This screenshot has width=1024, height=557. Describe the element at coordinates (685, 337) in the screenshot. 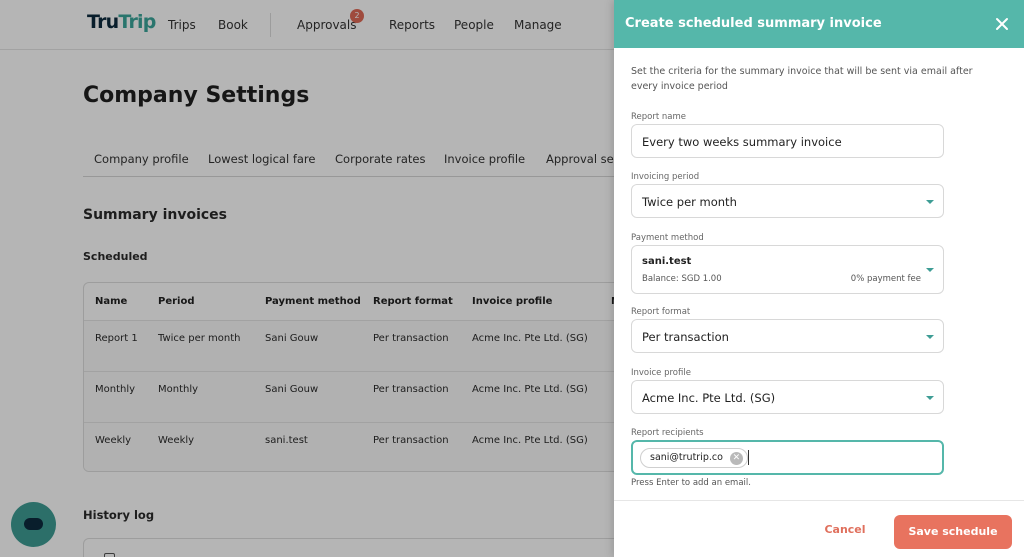

I see `report-format-value: Per transaction` at that location.